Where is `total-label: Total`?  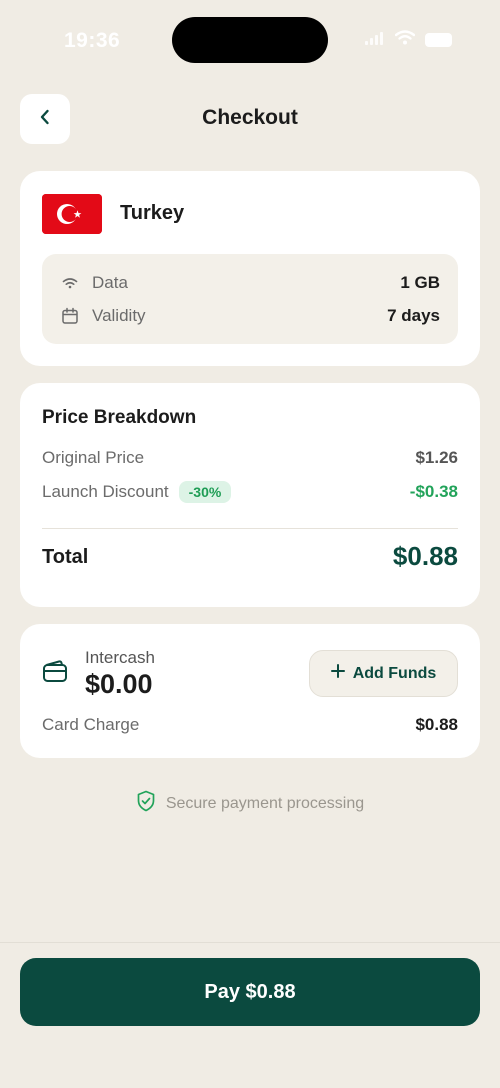 total-label: Total is located at coordinates (65, 557).